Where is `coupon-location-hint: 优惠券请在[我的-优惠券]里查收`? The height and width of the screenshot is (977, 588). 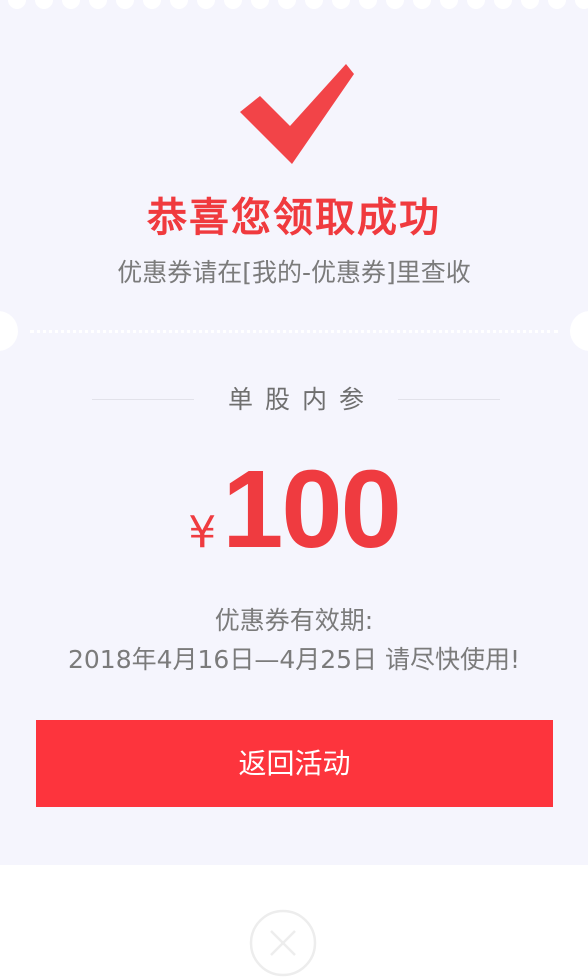
coupon-location-hint: 优惠券请在[我的-优惠券]里查收 is located at coordinates (294, 272).